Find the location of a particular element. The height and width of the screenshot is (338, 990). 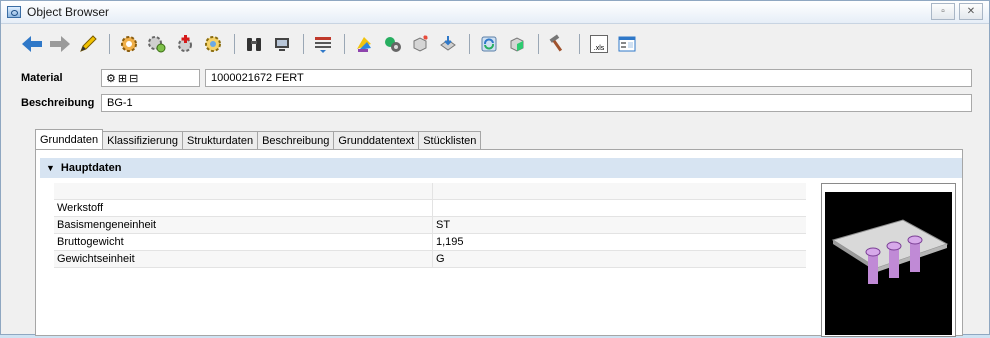

title-bar: Object Browser ▫ ✕ is located at coordinates (495, 12).